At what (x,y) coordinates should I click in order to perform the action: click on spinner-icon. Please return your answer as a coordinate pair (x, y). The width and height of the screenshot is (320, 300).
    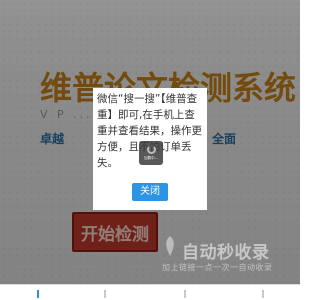
    Looking at the image, I should click on (151, 149).